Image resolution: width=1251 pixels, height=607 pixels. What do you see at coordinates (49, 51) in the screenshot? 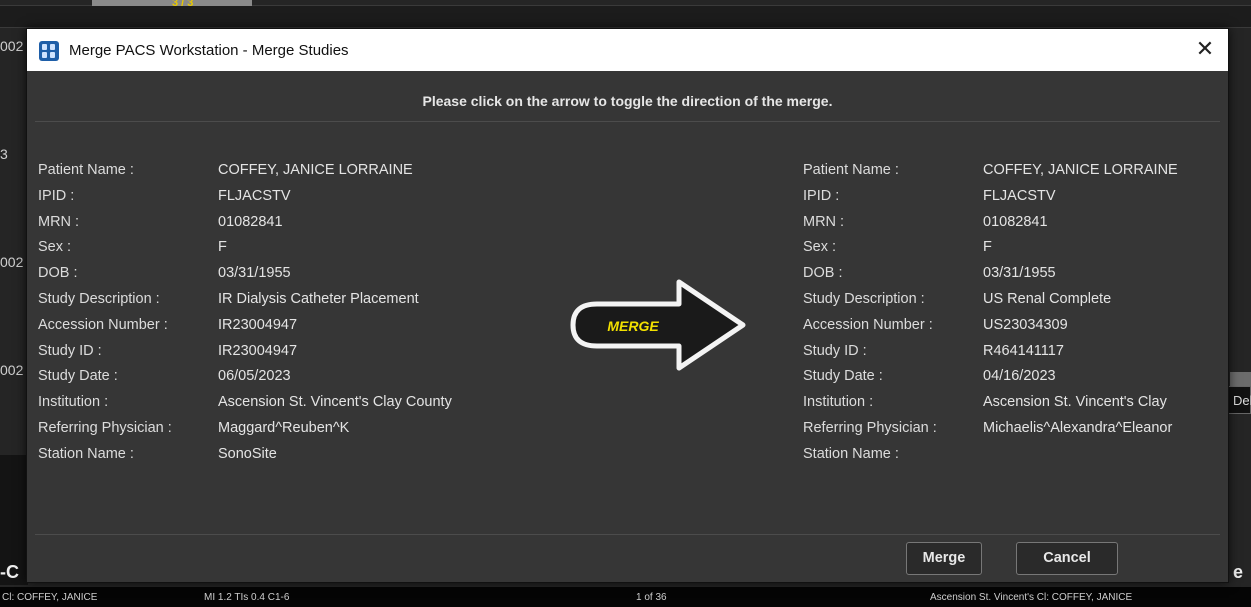
I see `app-icon` at bounding box center [49, 51].